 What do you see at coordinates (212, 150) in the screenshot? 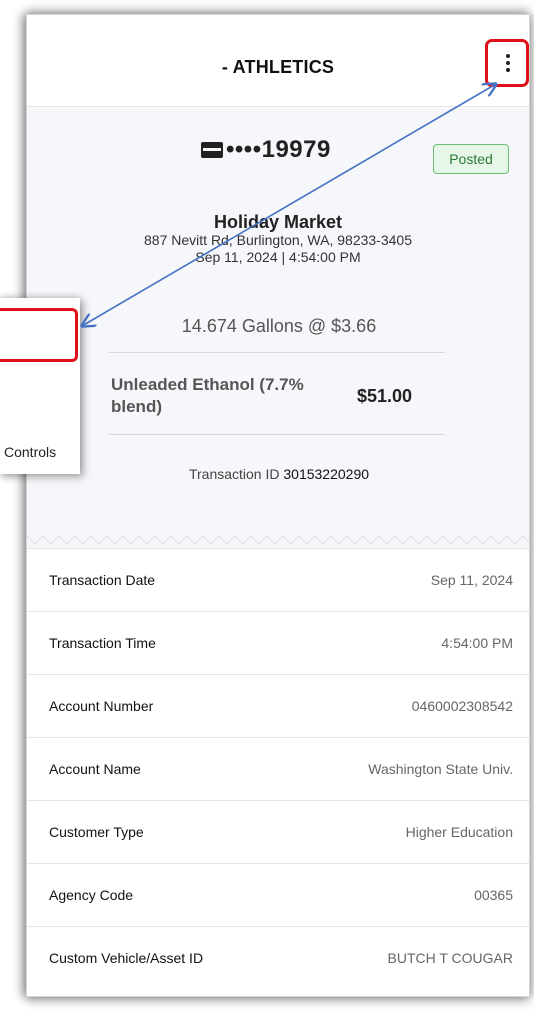
I see `credit-card-icon` at bounding box center [212, 150].